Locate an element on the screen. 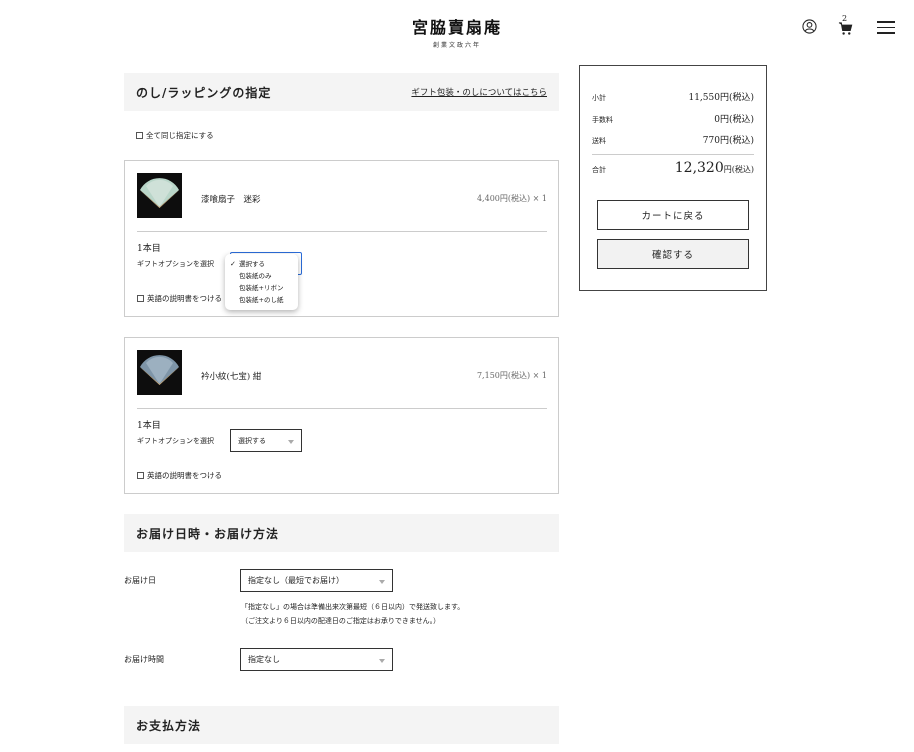 This screenshot has width=914, height=752. english-manual-label-2: 英語の説明書をつける is located at coordinates (184, 475).